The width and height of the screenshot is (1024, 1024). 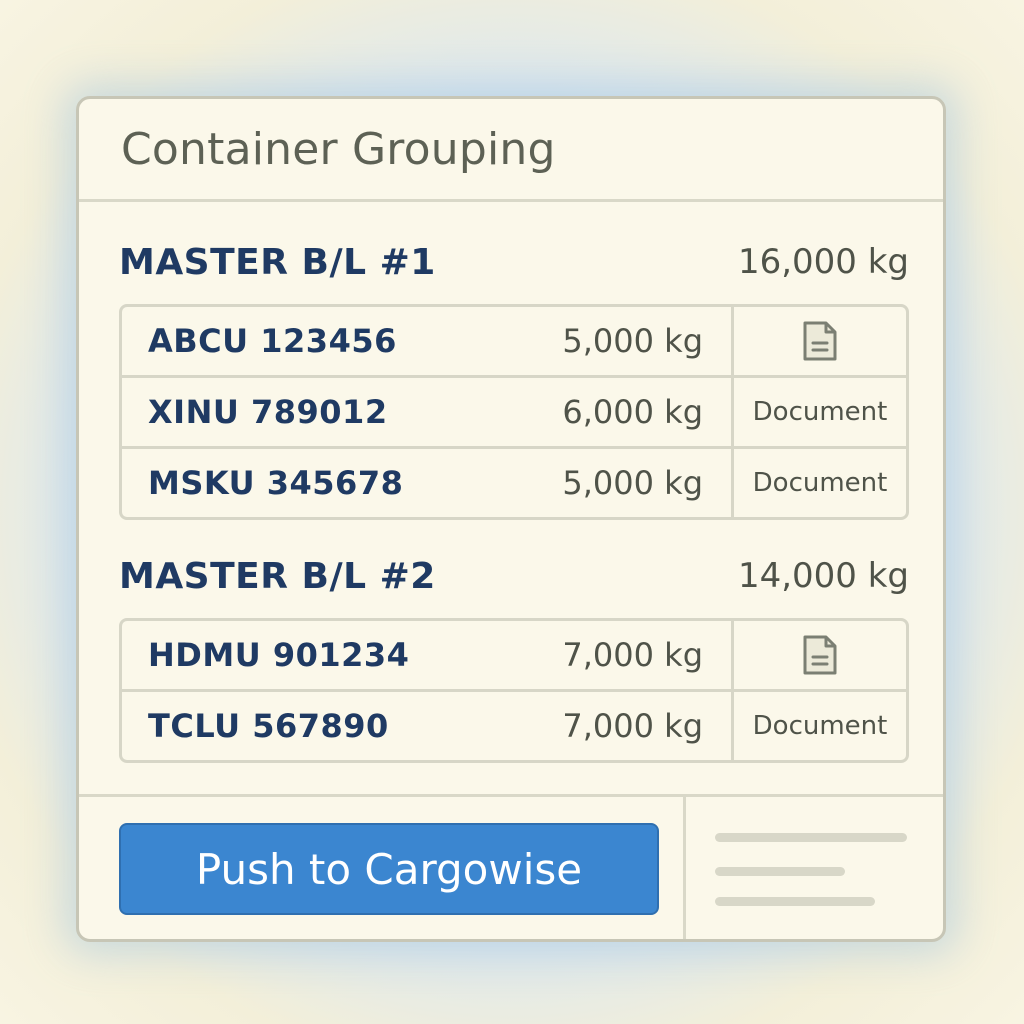 I want to click on panel-header: Container Grouping, so click(x=511, y=150).